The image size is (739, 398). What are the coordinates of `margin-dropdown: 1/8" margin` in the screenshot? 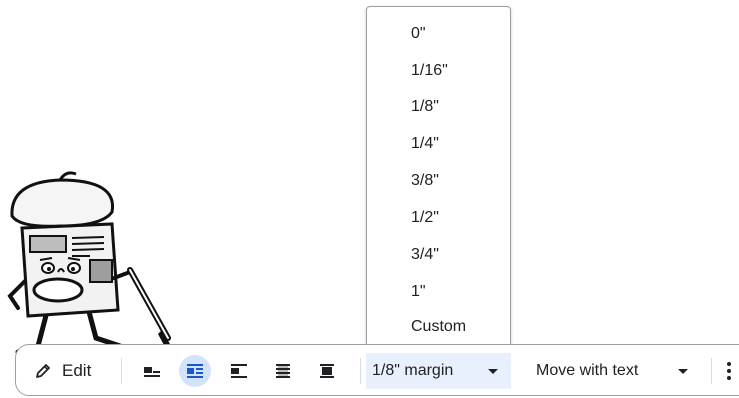 It's located at (438, 371).